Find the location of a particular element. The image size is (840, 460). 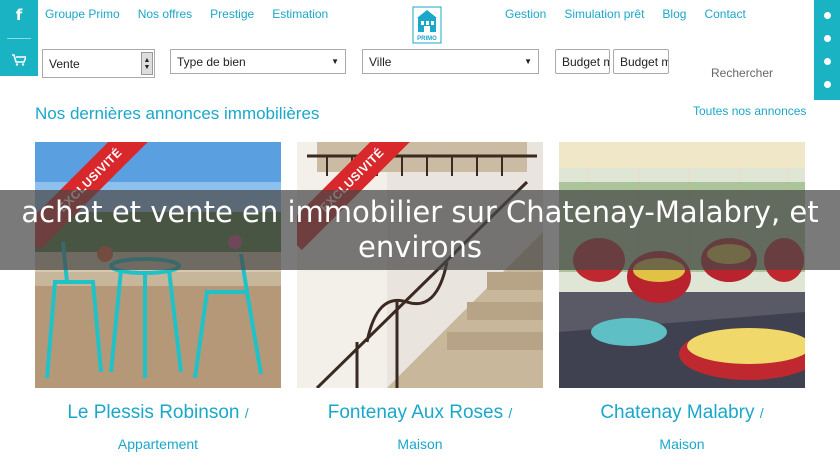

facebook-icon: f is located at coordinates (19, 15).